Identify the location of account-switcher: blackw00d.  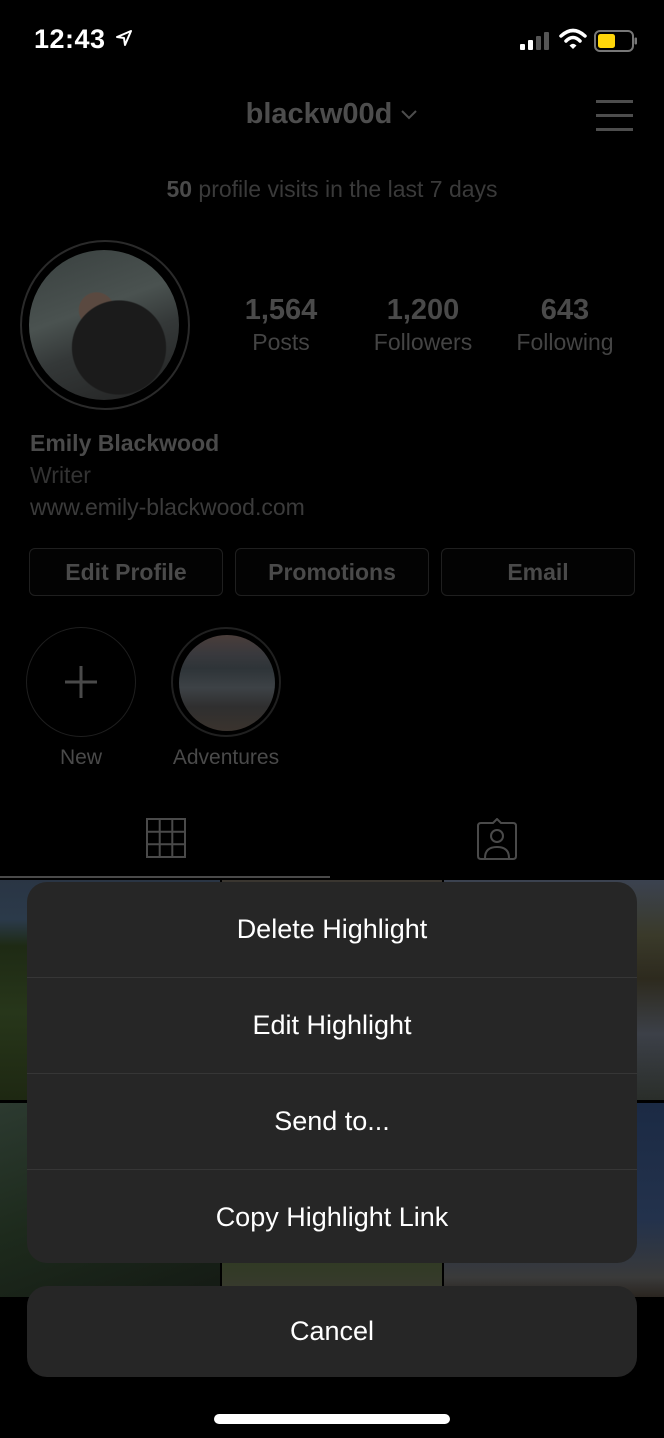
(332, 114).